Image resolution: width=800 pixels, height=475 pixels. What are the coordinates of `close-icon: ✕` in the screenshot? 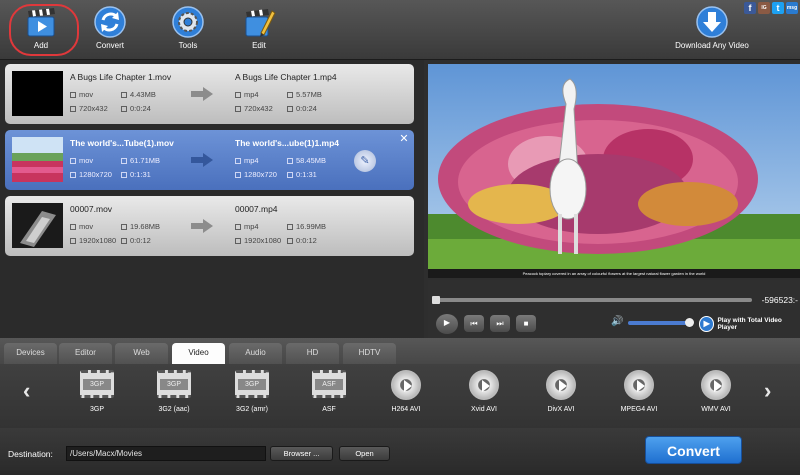 It's located at (404, 139).